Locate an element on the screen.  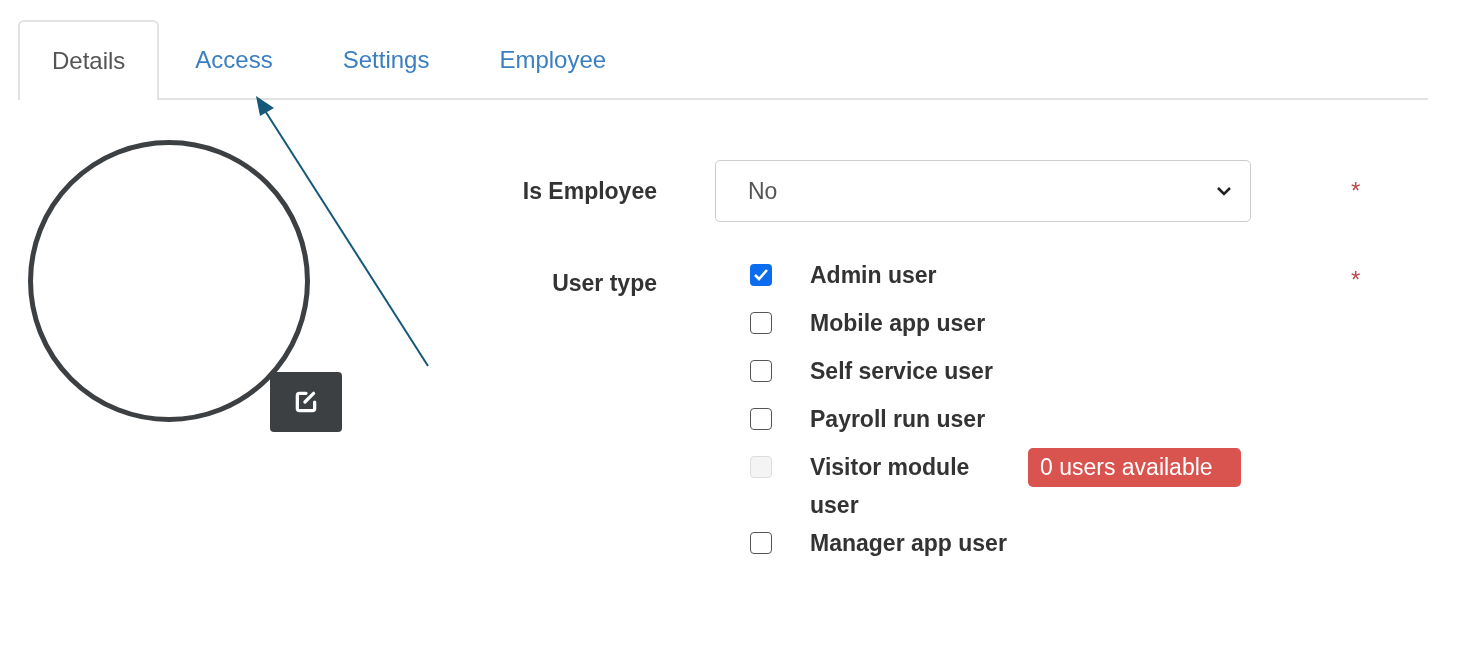
checkmark-icon is located at coordinates (761, 275).